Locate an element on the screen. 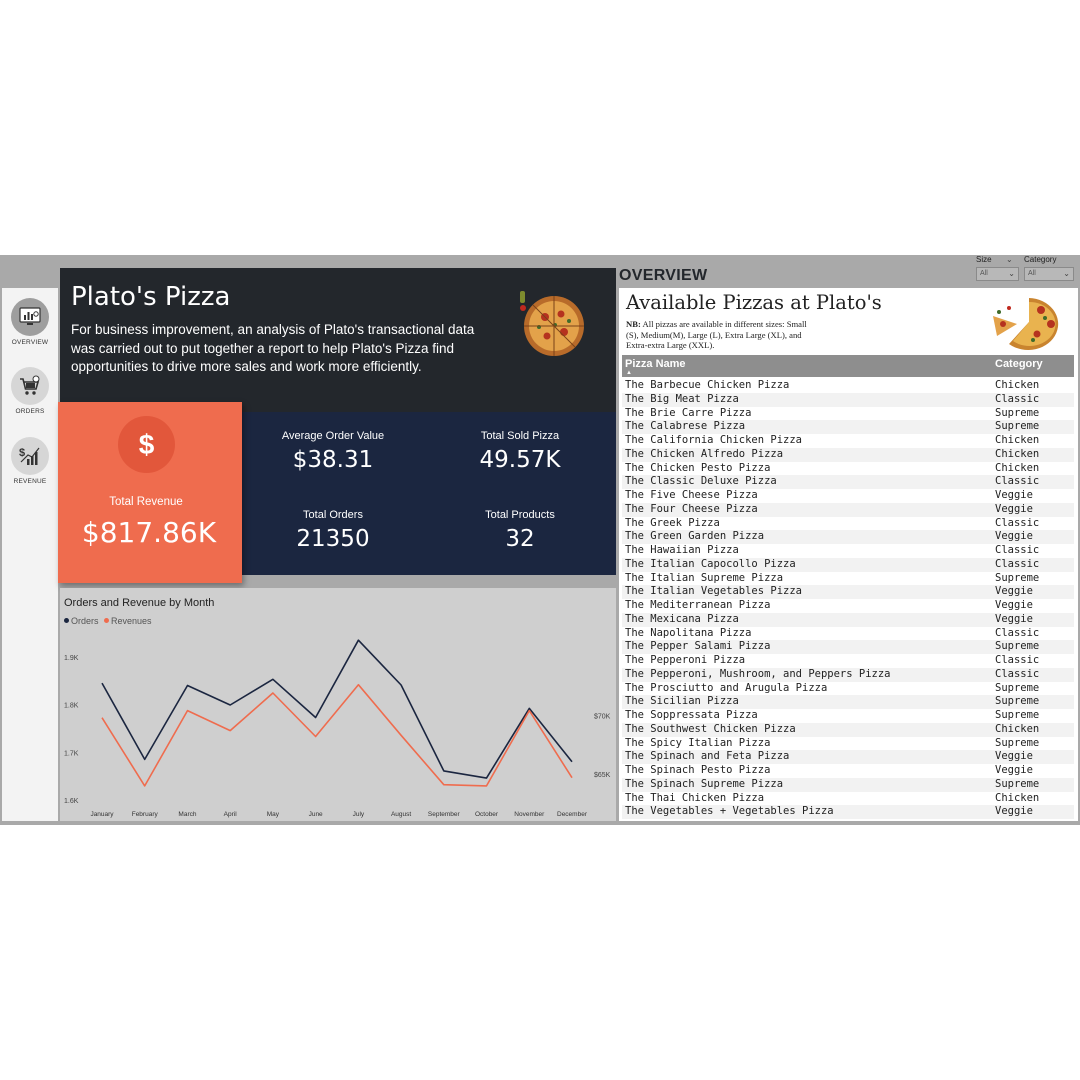 Image resolution: width=1080 pixels, height=1080 pixels. cell-pizza-name: The Italian Vegetables Pizza is located at coordinates (714, 591).